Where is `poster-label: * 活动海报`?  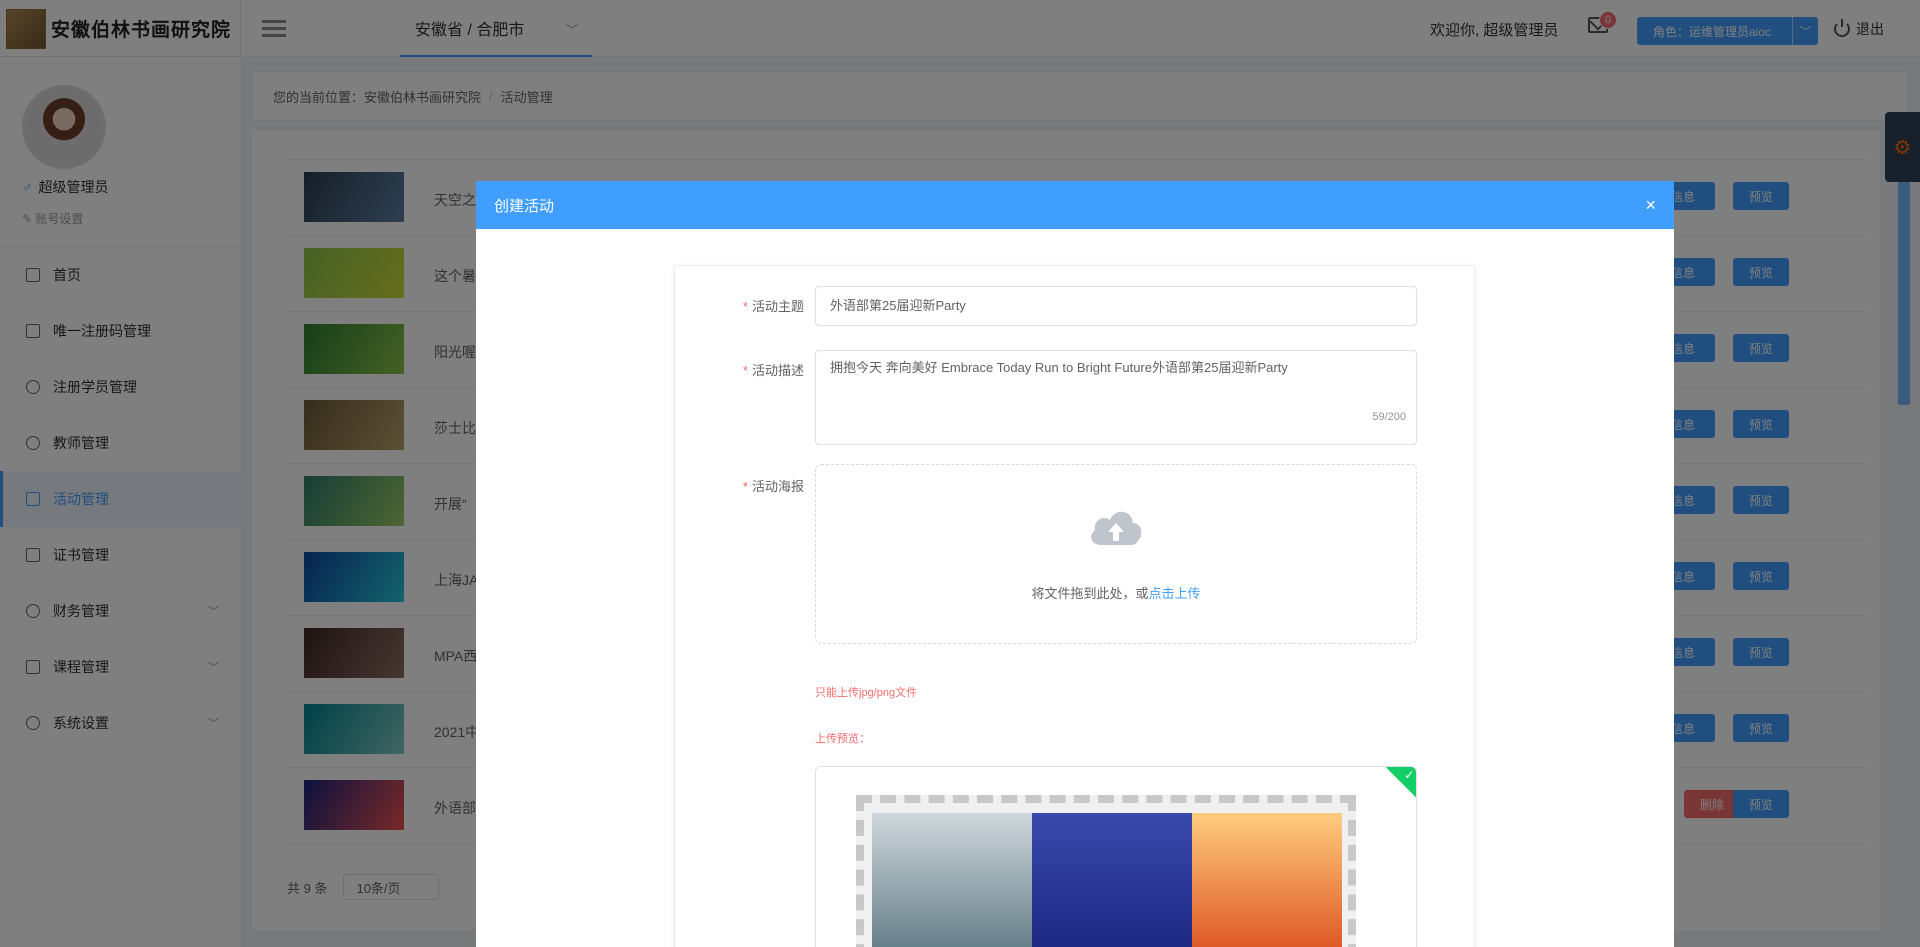 poster-label: * 活动海报 is located at coordinates (773, 486).